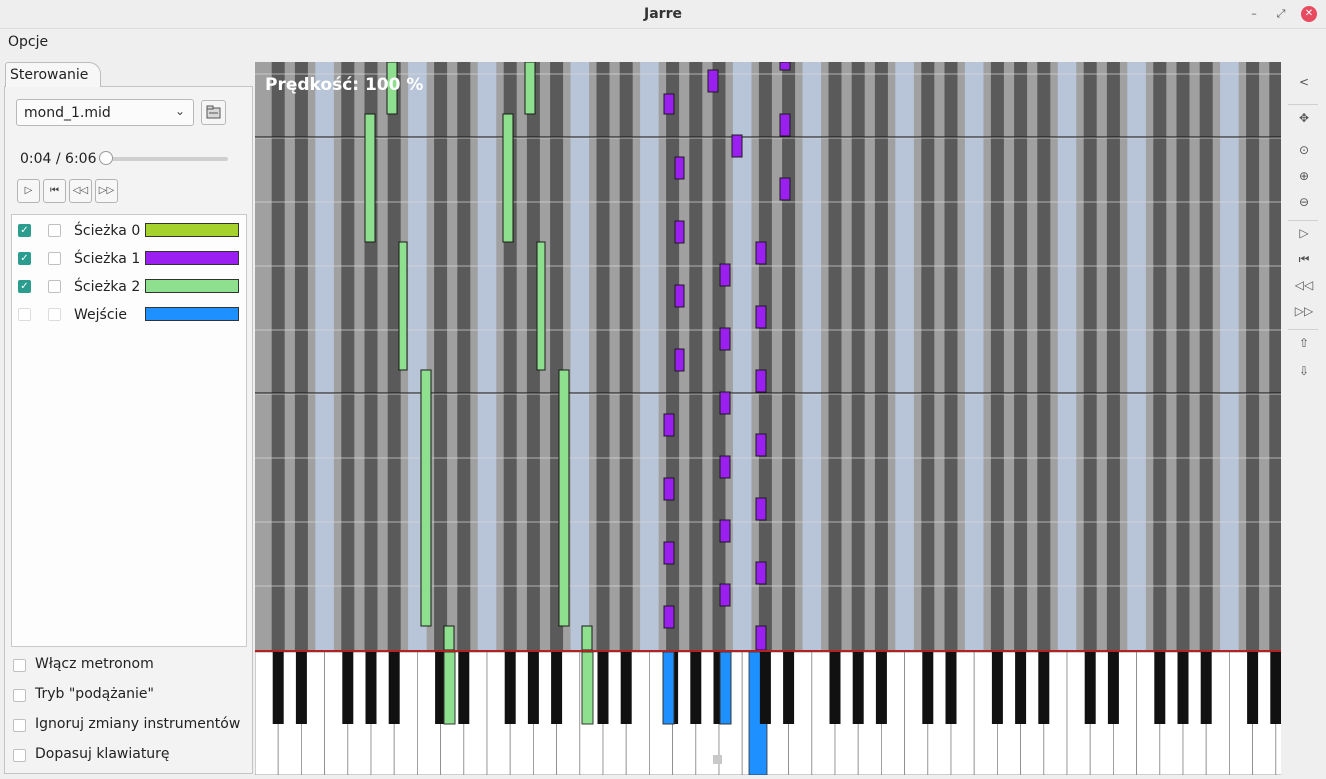 The width and height of the screenshot is (1326, 779). What do you see at coordinates (1304, 82) in the screenshot?
I see `collapse-icon: <` at bounding box center [1304, 82].